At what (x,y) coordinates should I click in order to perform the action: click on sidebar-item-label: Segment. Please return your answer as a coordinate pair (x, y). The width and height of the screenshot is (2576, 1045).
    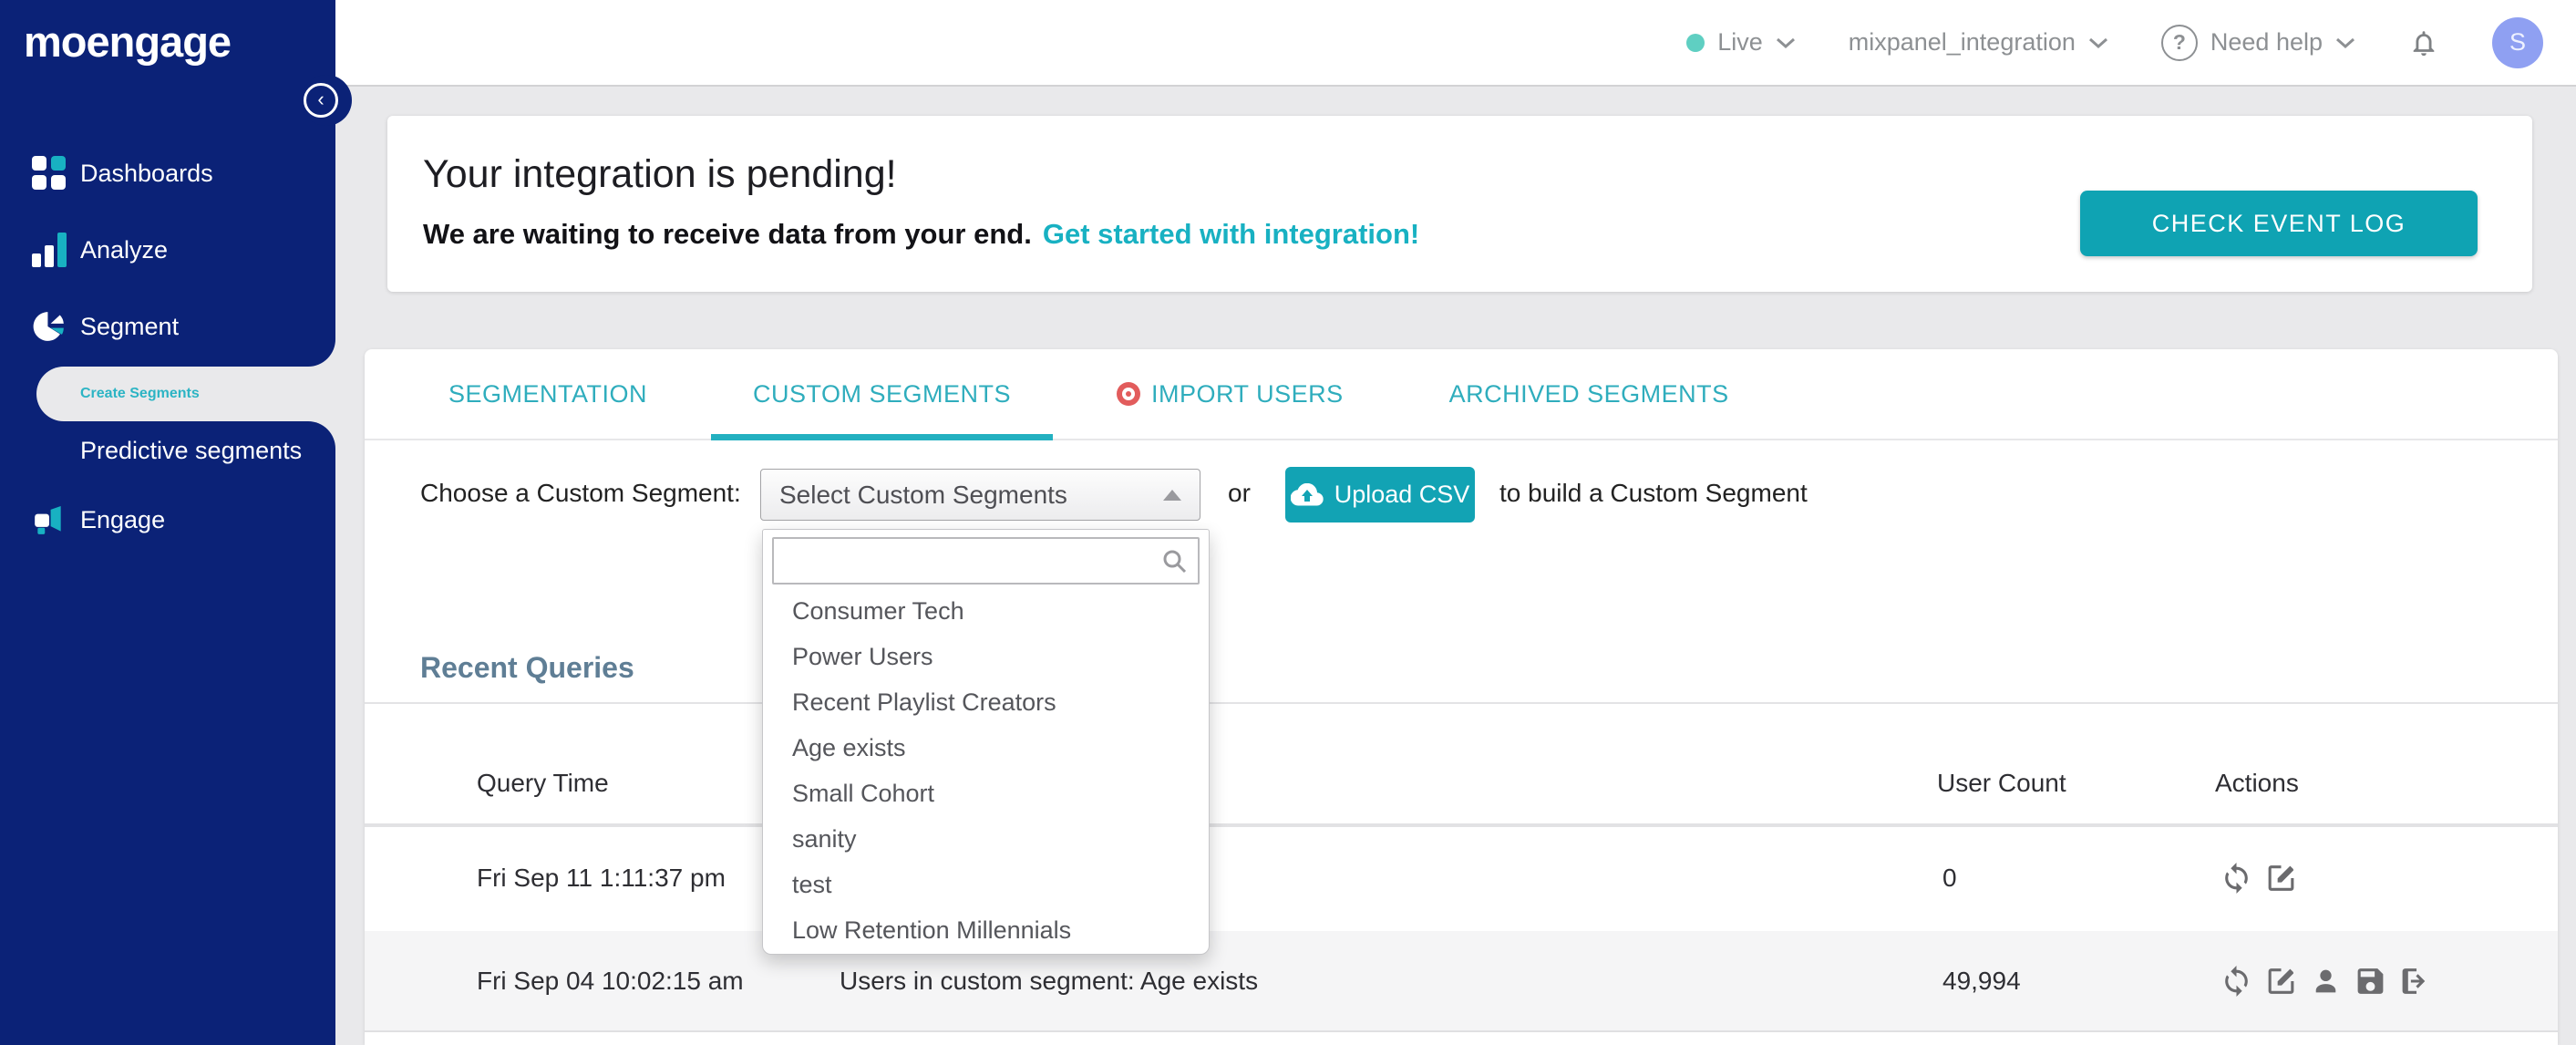
    Looking at the image, I should click on (130, 326).